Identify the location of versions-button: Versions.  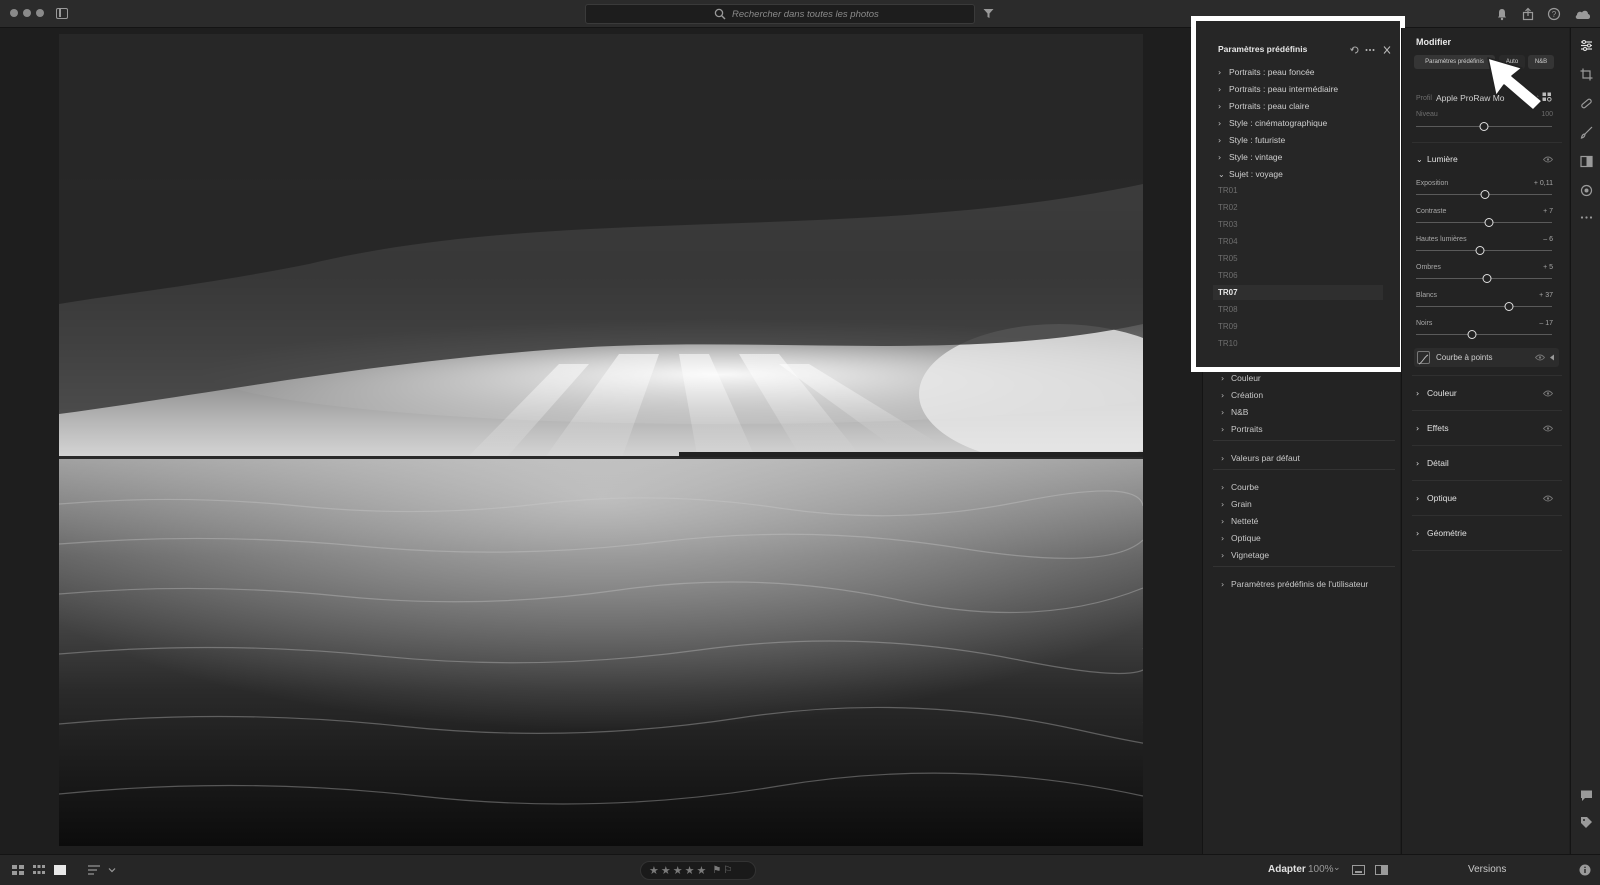
(1487, 869).